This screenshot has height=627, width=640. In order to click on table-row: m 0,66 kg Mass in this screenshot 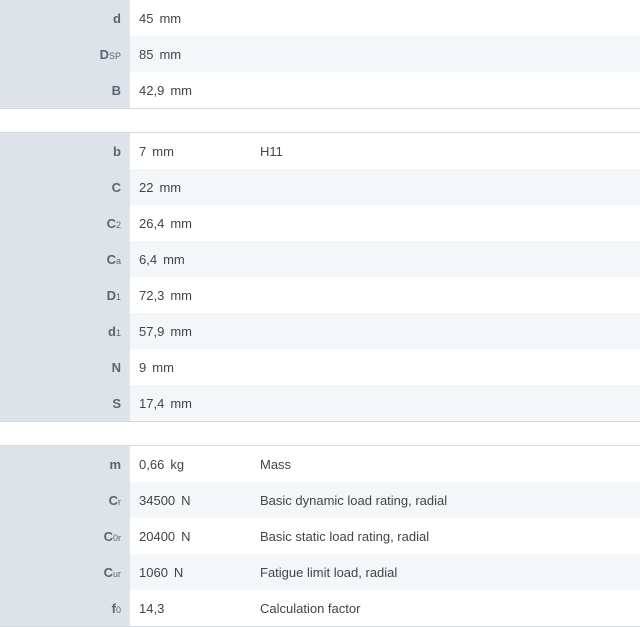, I will do `click(320, 464)`.